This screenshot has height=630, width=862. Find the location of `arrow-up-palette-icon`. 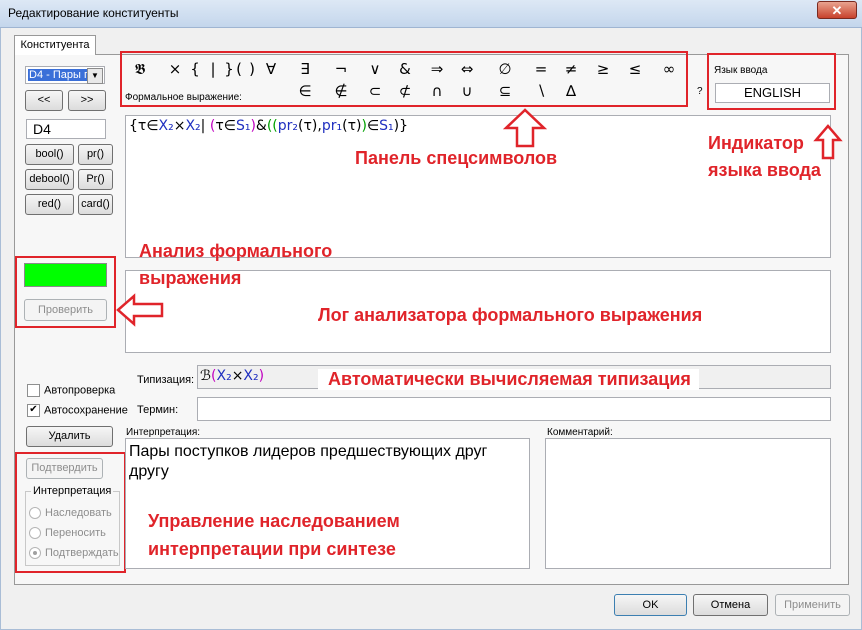

arrow-up-palette-icon is located at coordinates (525, 128).